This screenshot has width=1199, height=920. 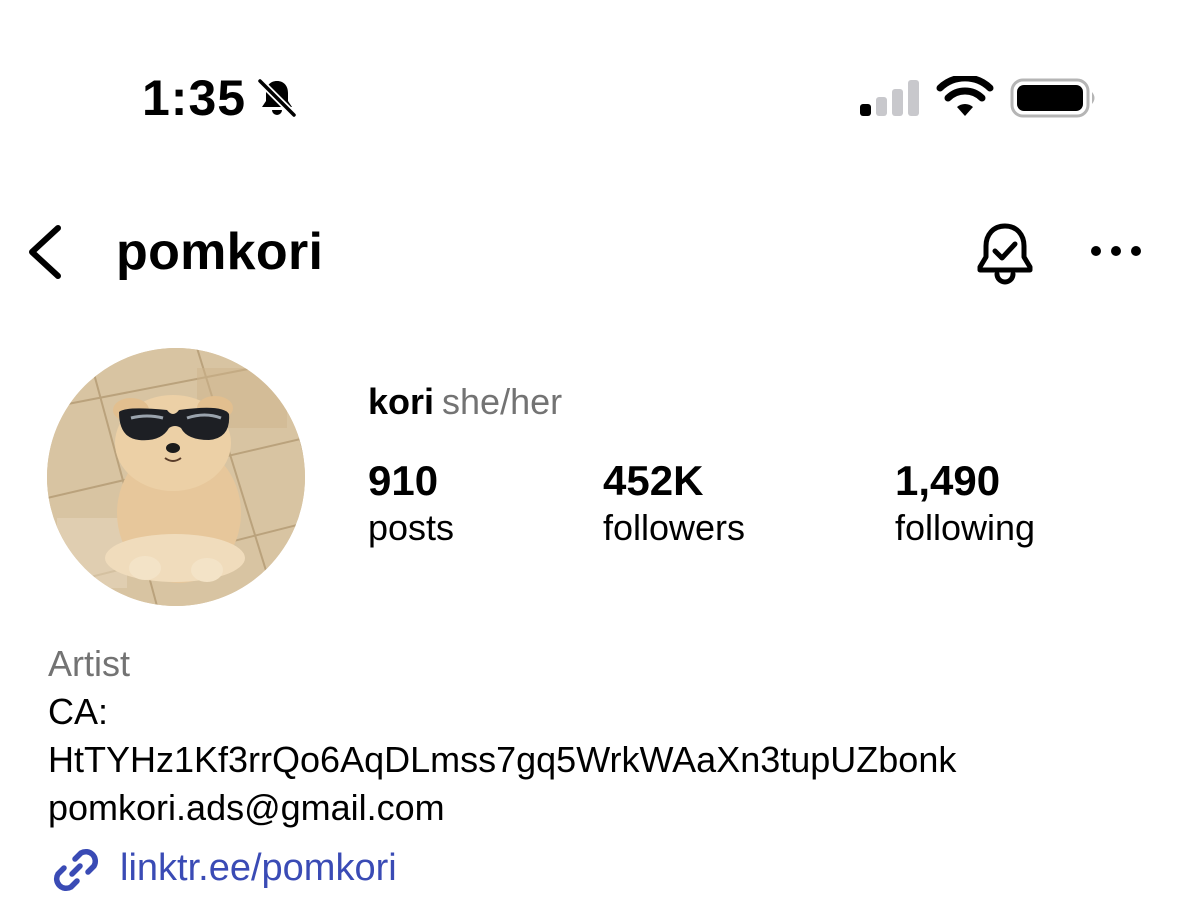 What do you see at coordinates (401, 401) in the screenshot?
I see `display-name: kori` at bounding box center [401, 401].